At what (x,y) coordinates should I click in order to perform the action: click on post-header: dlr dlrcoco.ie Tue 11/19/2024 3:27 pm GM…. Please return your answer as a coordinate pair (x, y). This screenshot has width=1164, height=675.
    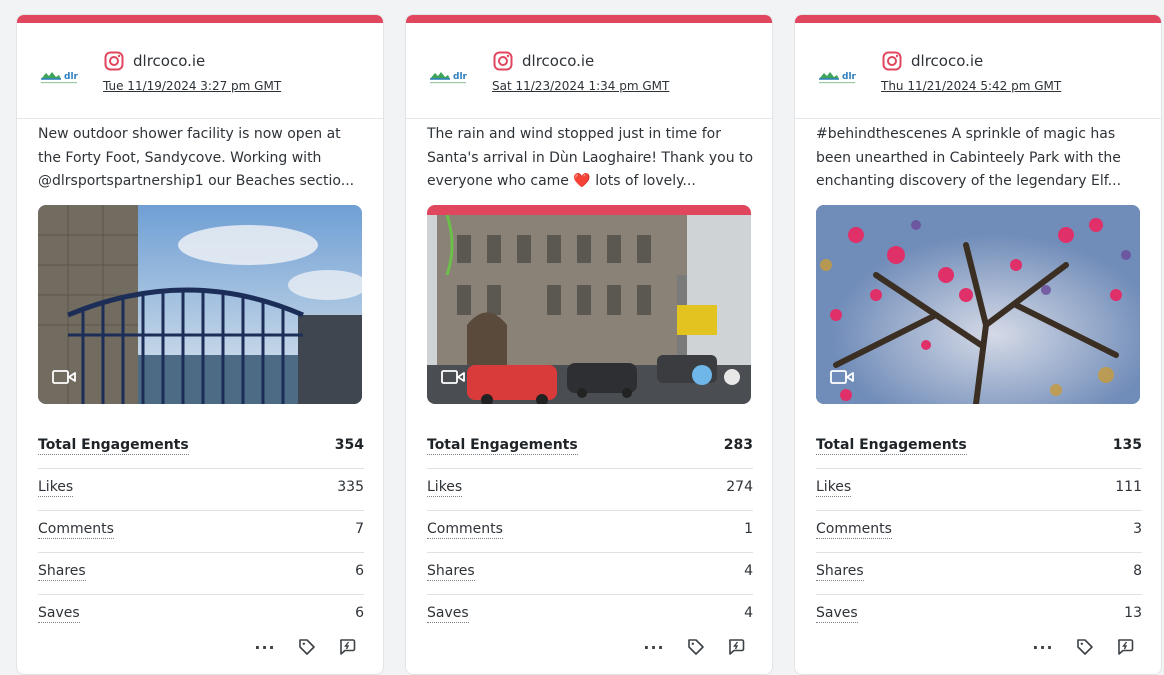
    Looking at the image, I should click on (200, 71).